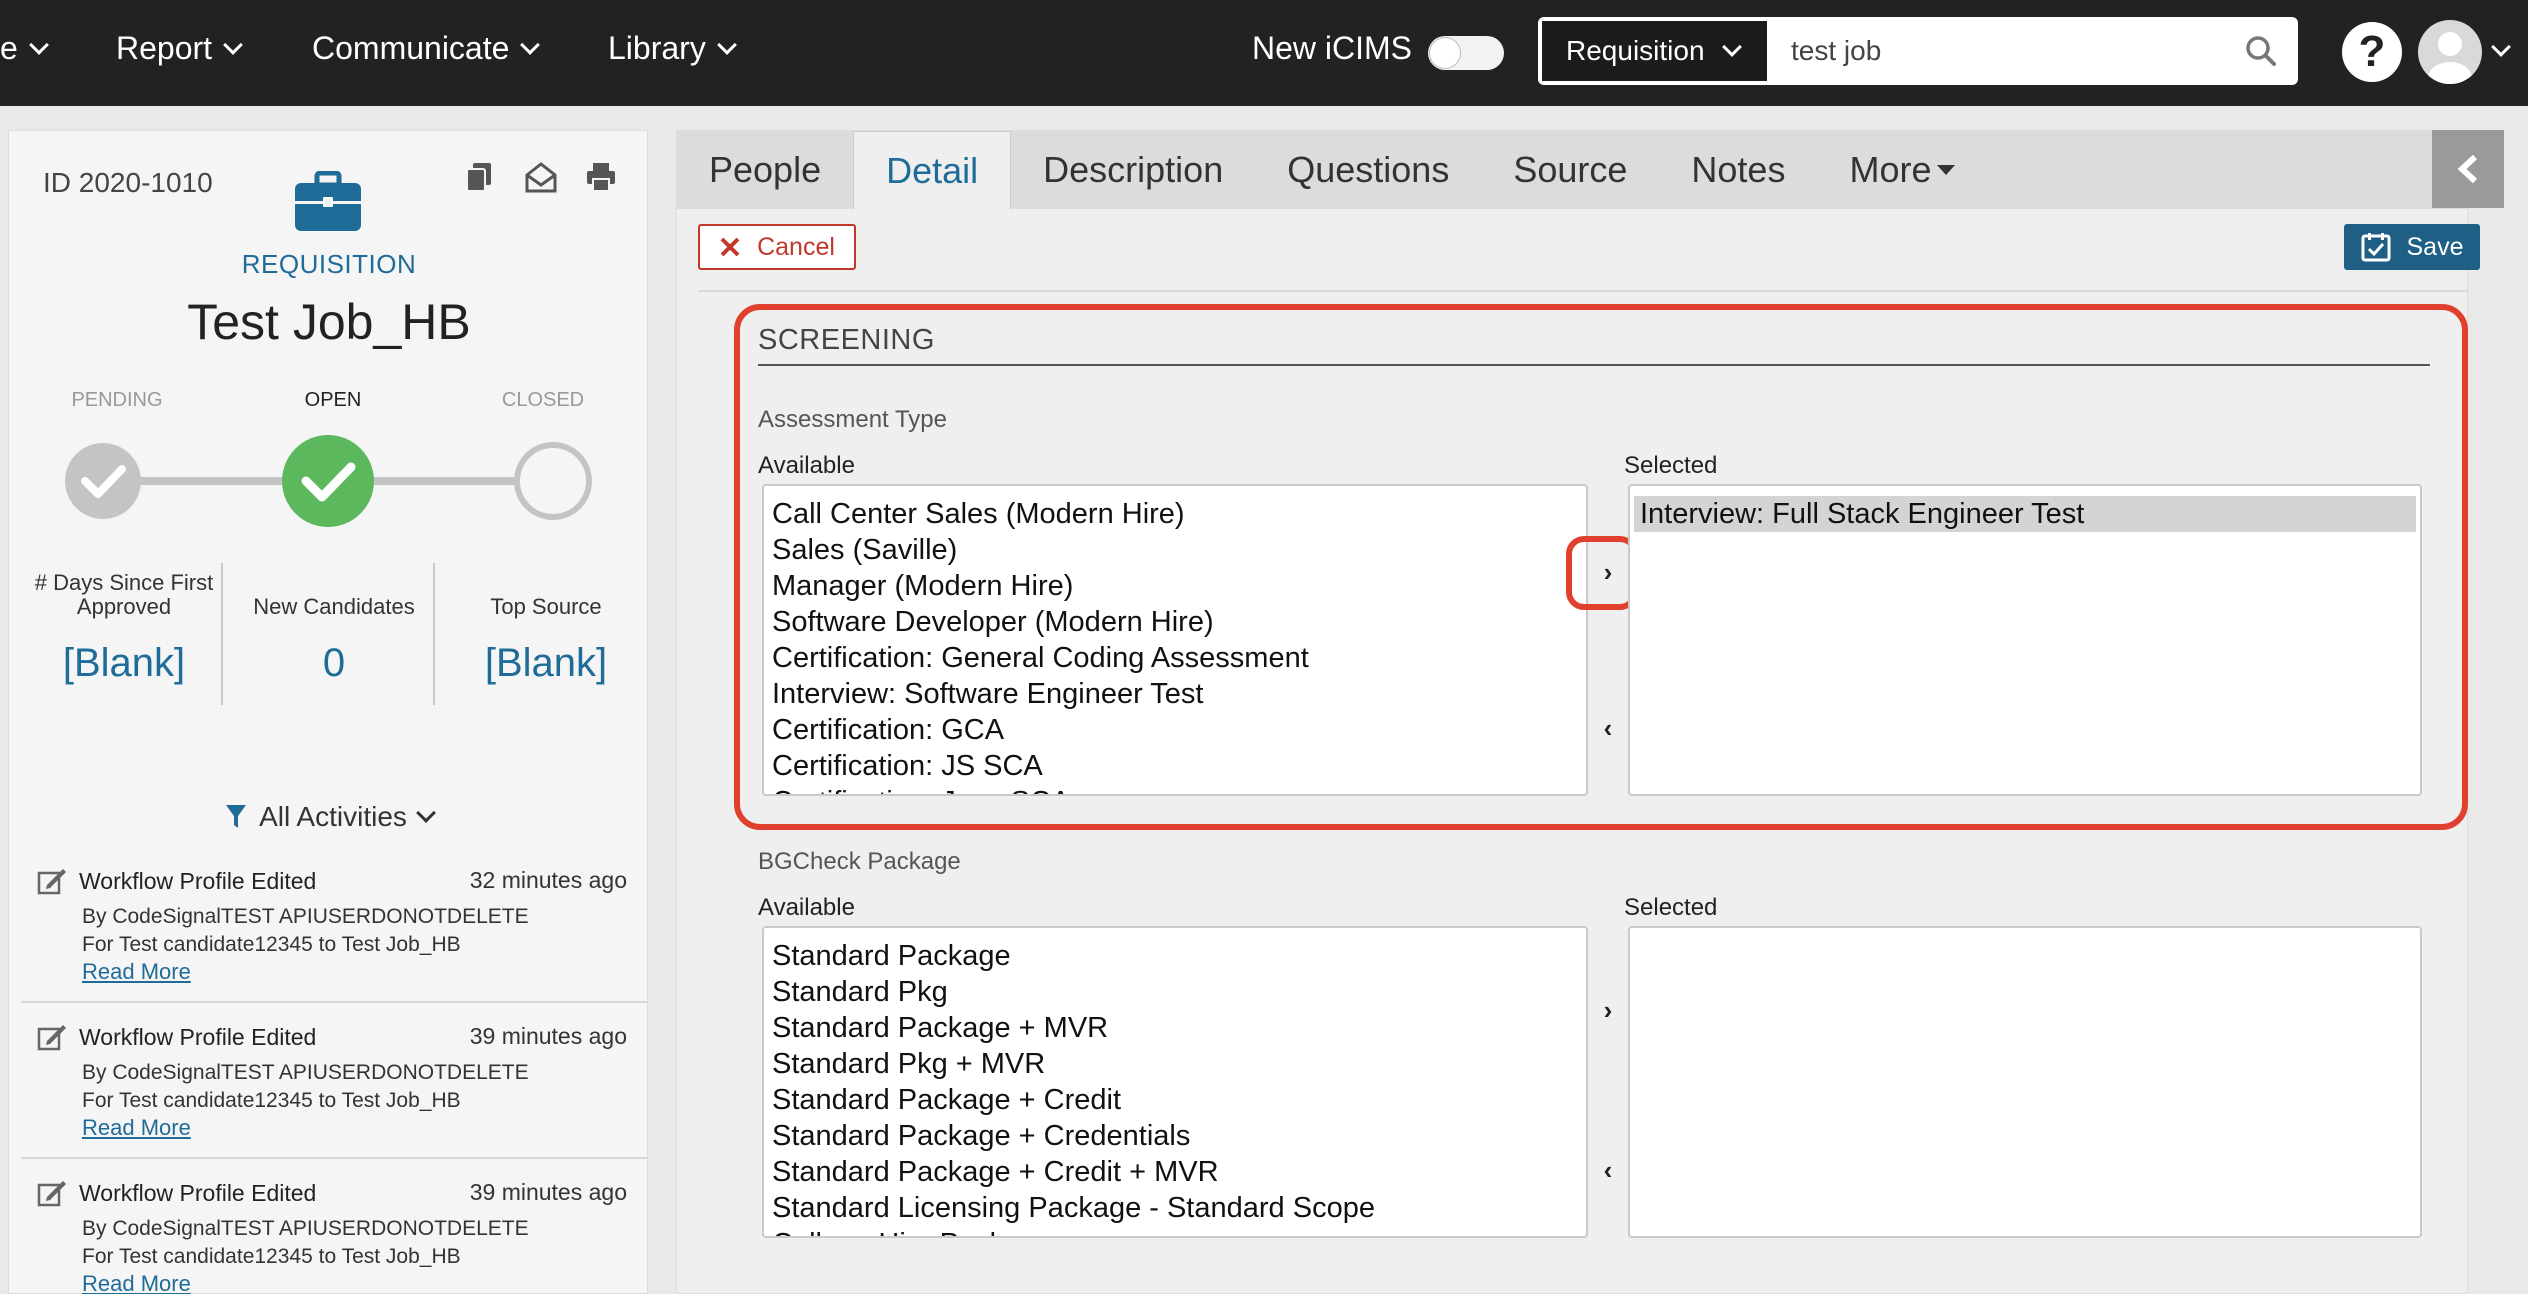 The height and width of the screenshot is (1294, 2528). I want to click on bgcheck-package-label: BGCheck Package, so click(859, 861).